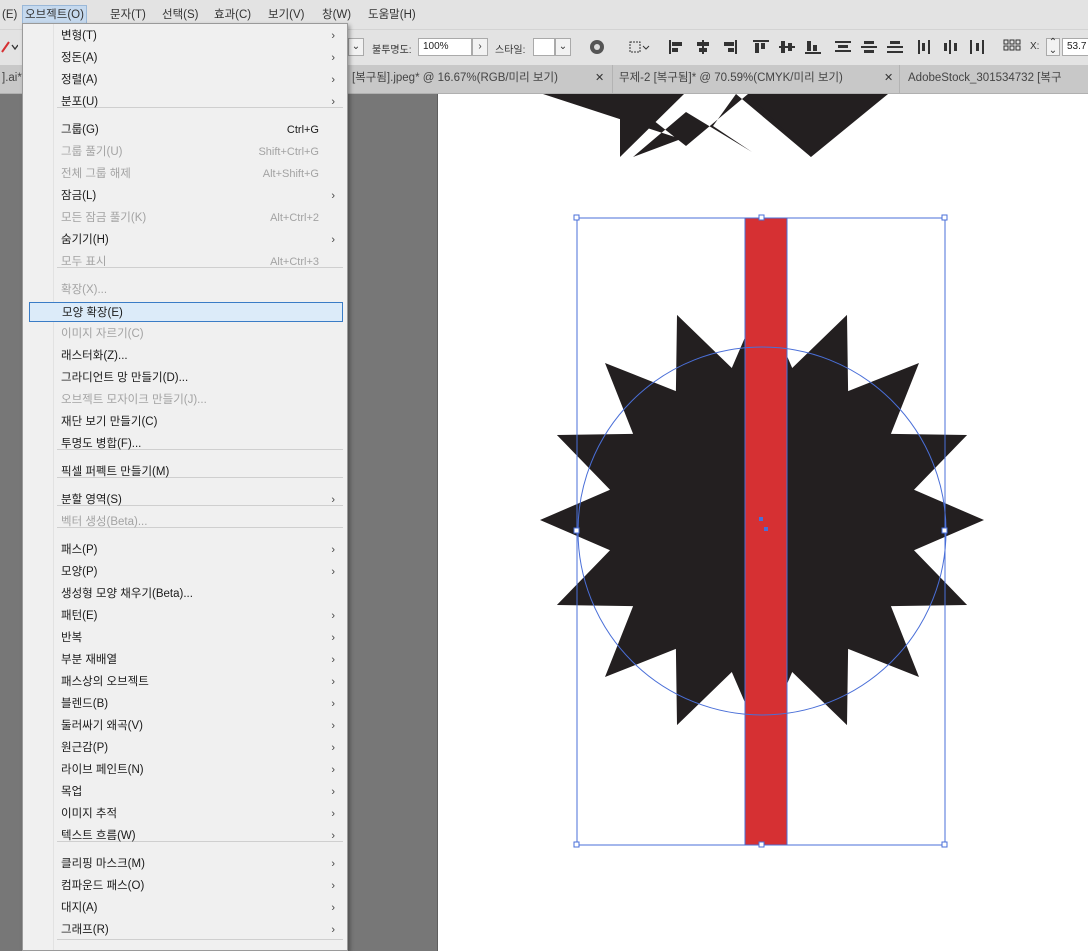 Image resolution: width=1088 pixels, height=951 pixels. Describe the element at coordinates (1053, 47) in the screenshot. I see `spinner-icon: ⌃ ⌄` at that location.